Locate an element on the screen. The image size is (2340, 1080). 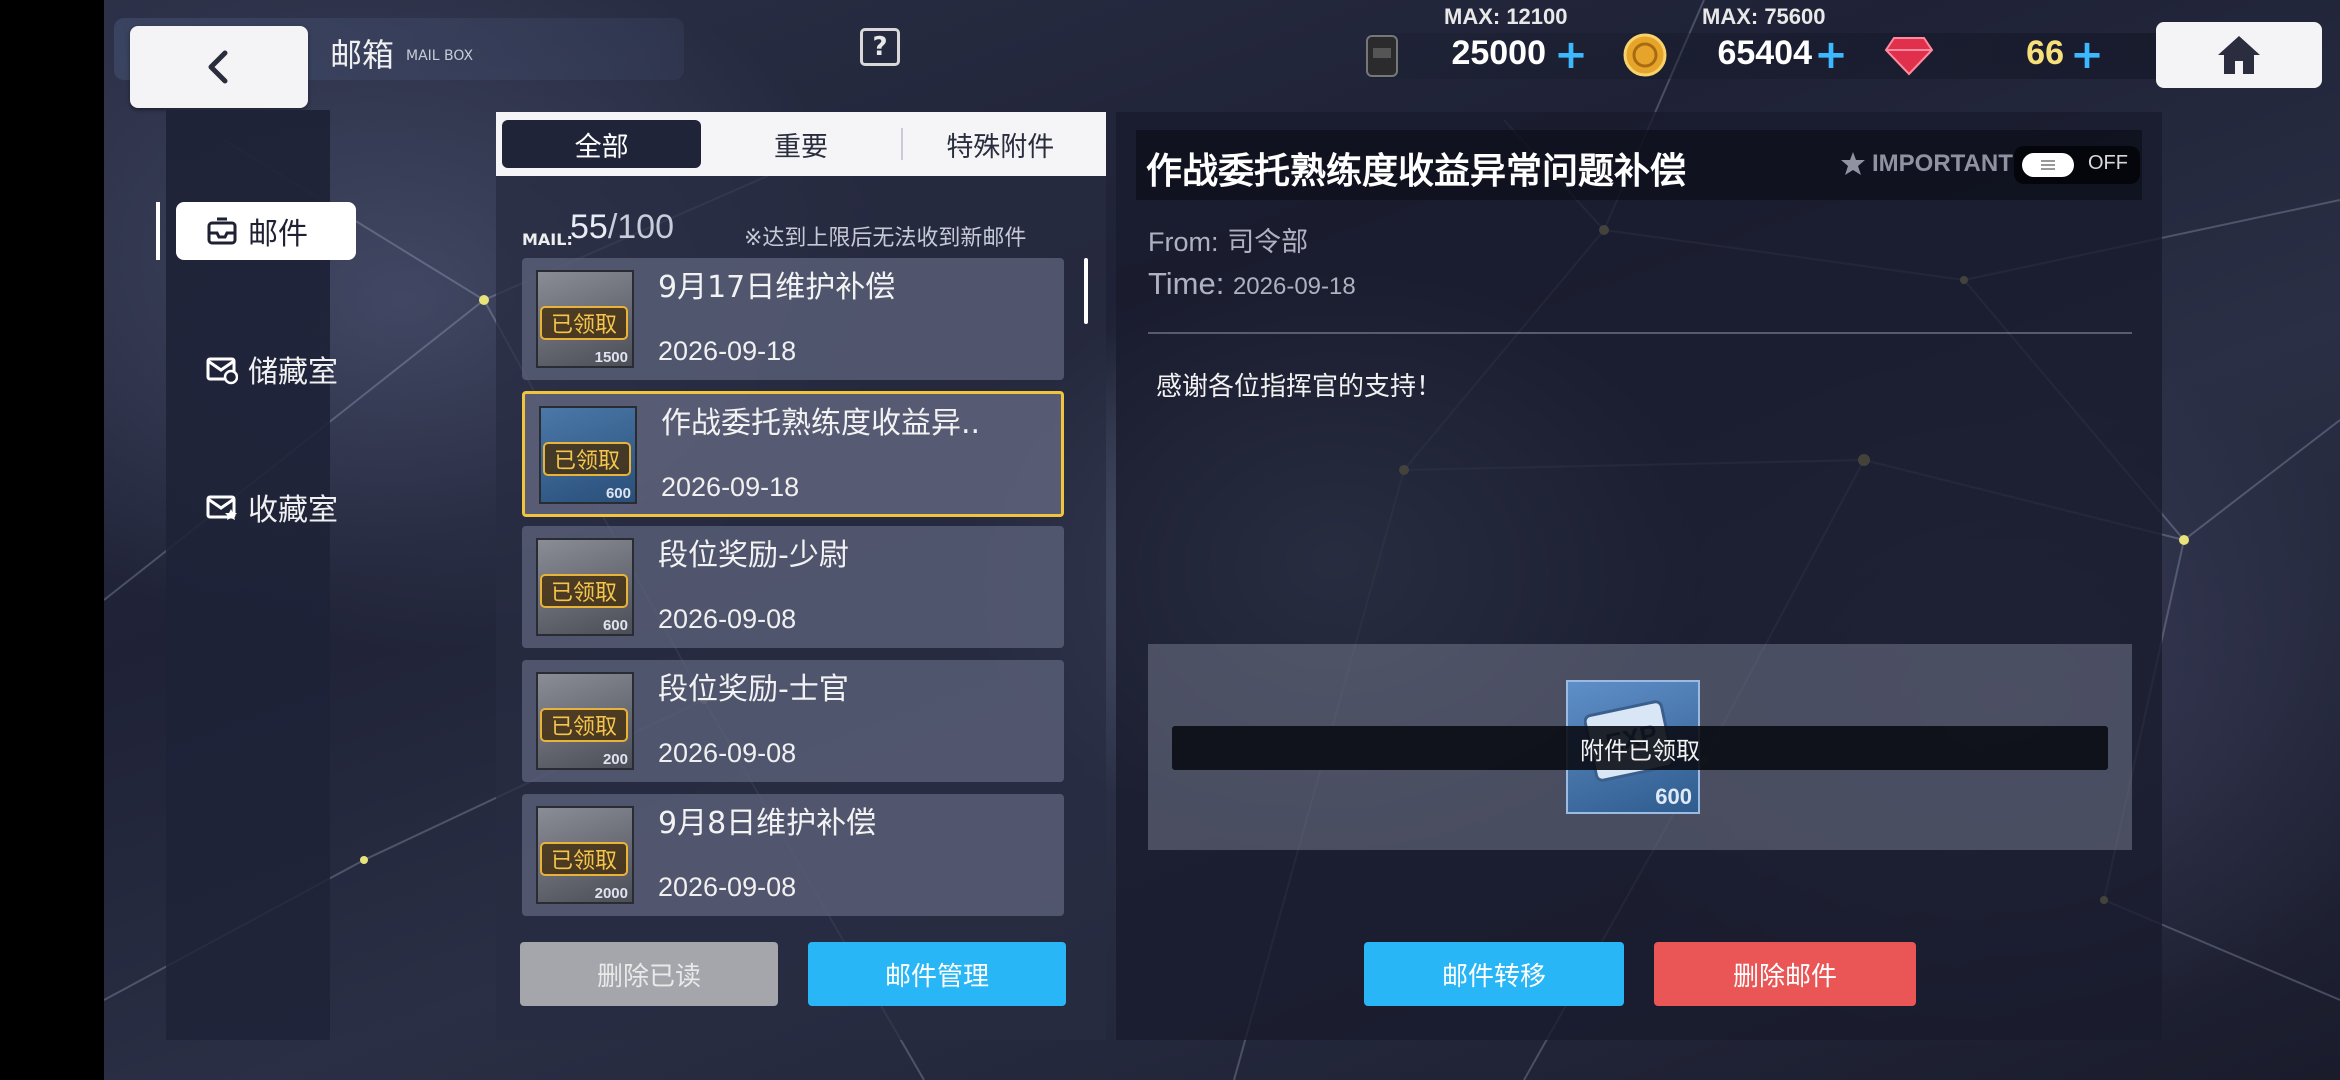
mail-list-item: 已领取 1500 9月17日维护补偿 2026-09-18 is located at coordinates (793, 319).